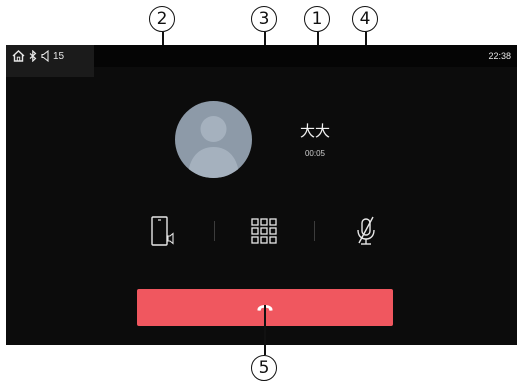 This screenshot has width=517, height=384. What do you see at coordinates (365, 19) in the screenshot?
I see `callout-4: 4` at bounding box center [365, 19].